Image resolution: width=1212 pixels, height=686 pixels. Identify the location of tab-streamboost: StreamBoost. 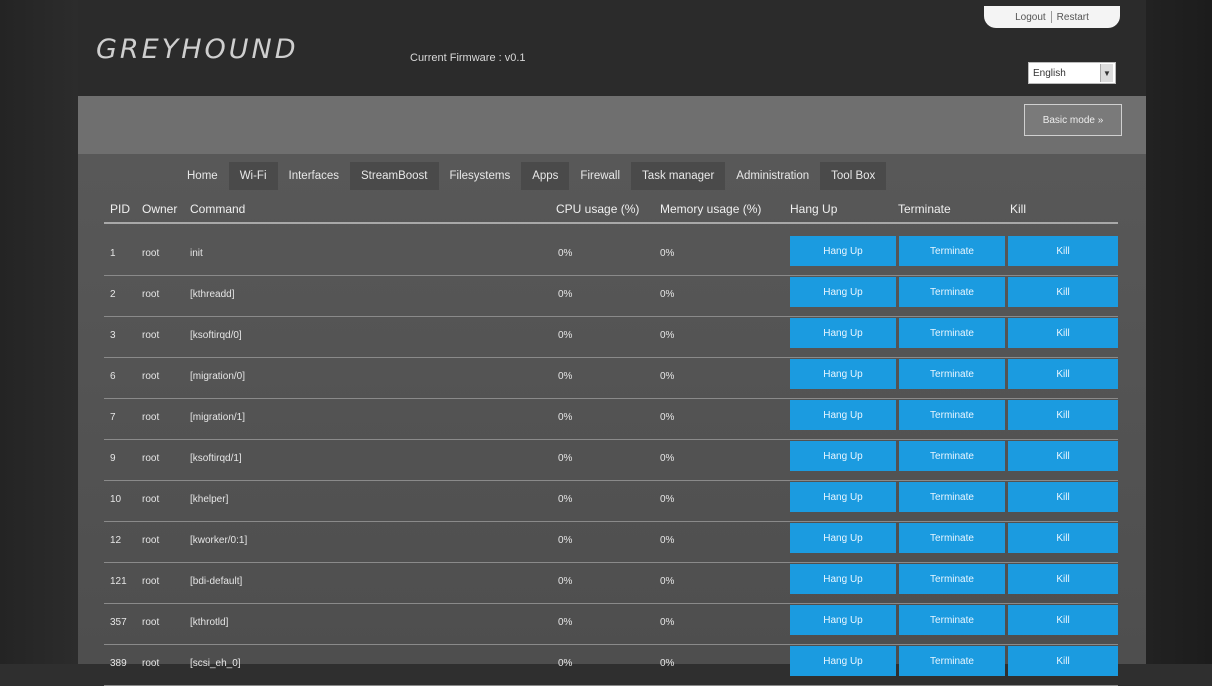
(394, 176).